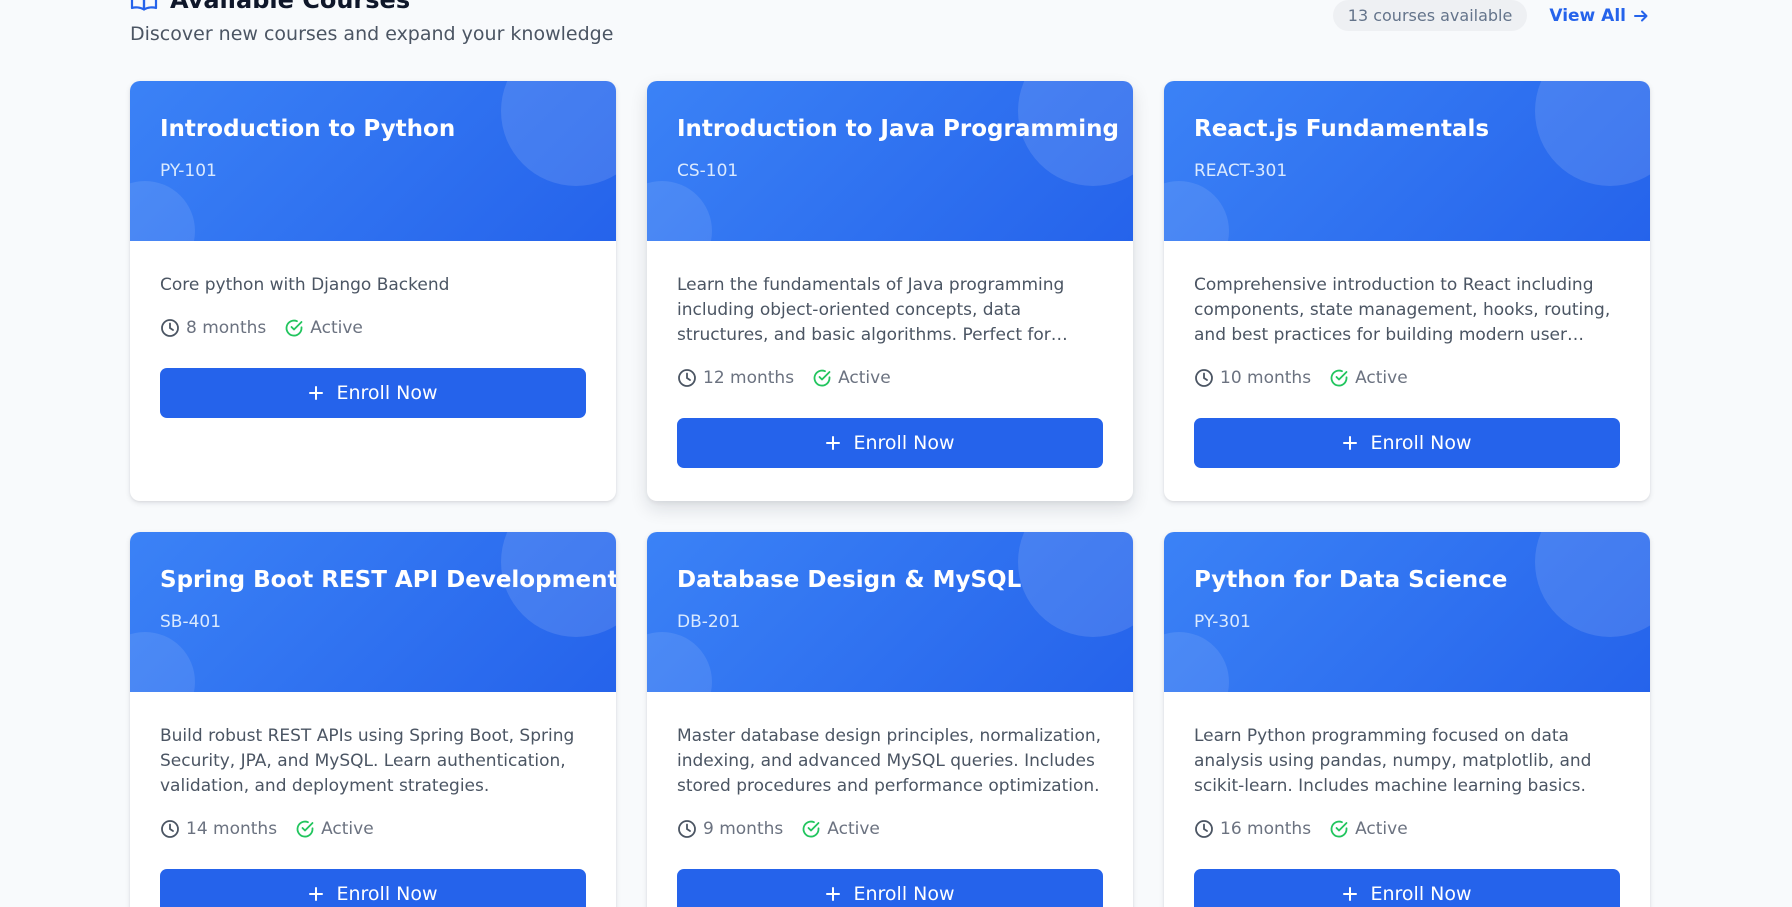 The image size is (1792, 907). I want to click on duration: 8 months, so click(213, 328).